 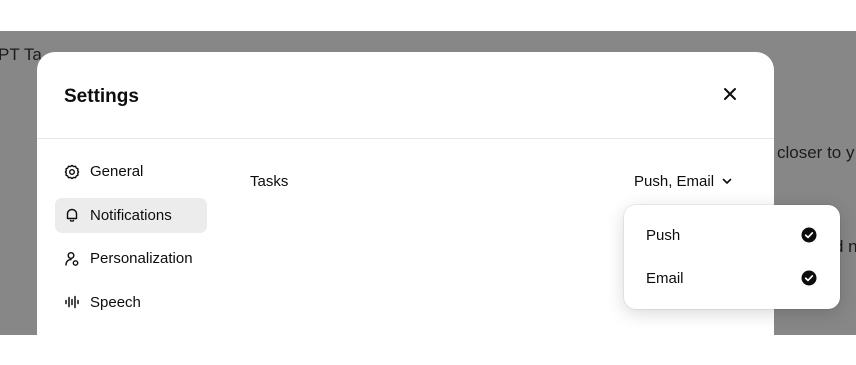 What do you see at coordinates (72, 215) in the screenshot?
I see `bell-icon` at bounding box center [72, 215].